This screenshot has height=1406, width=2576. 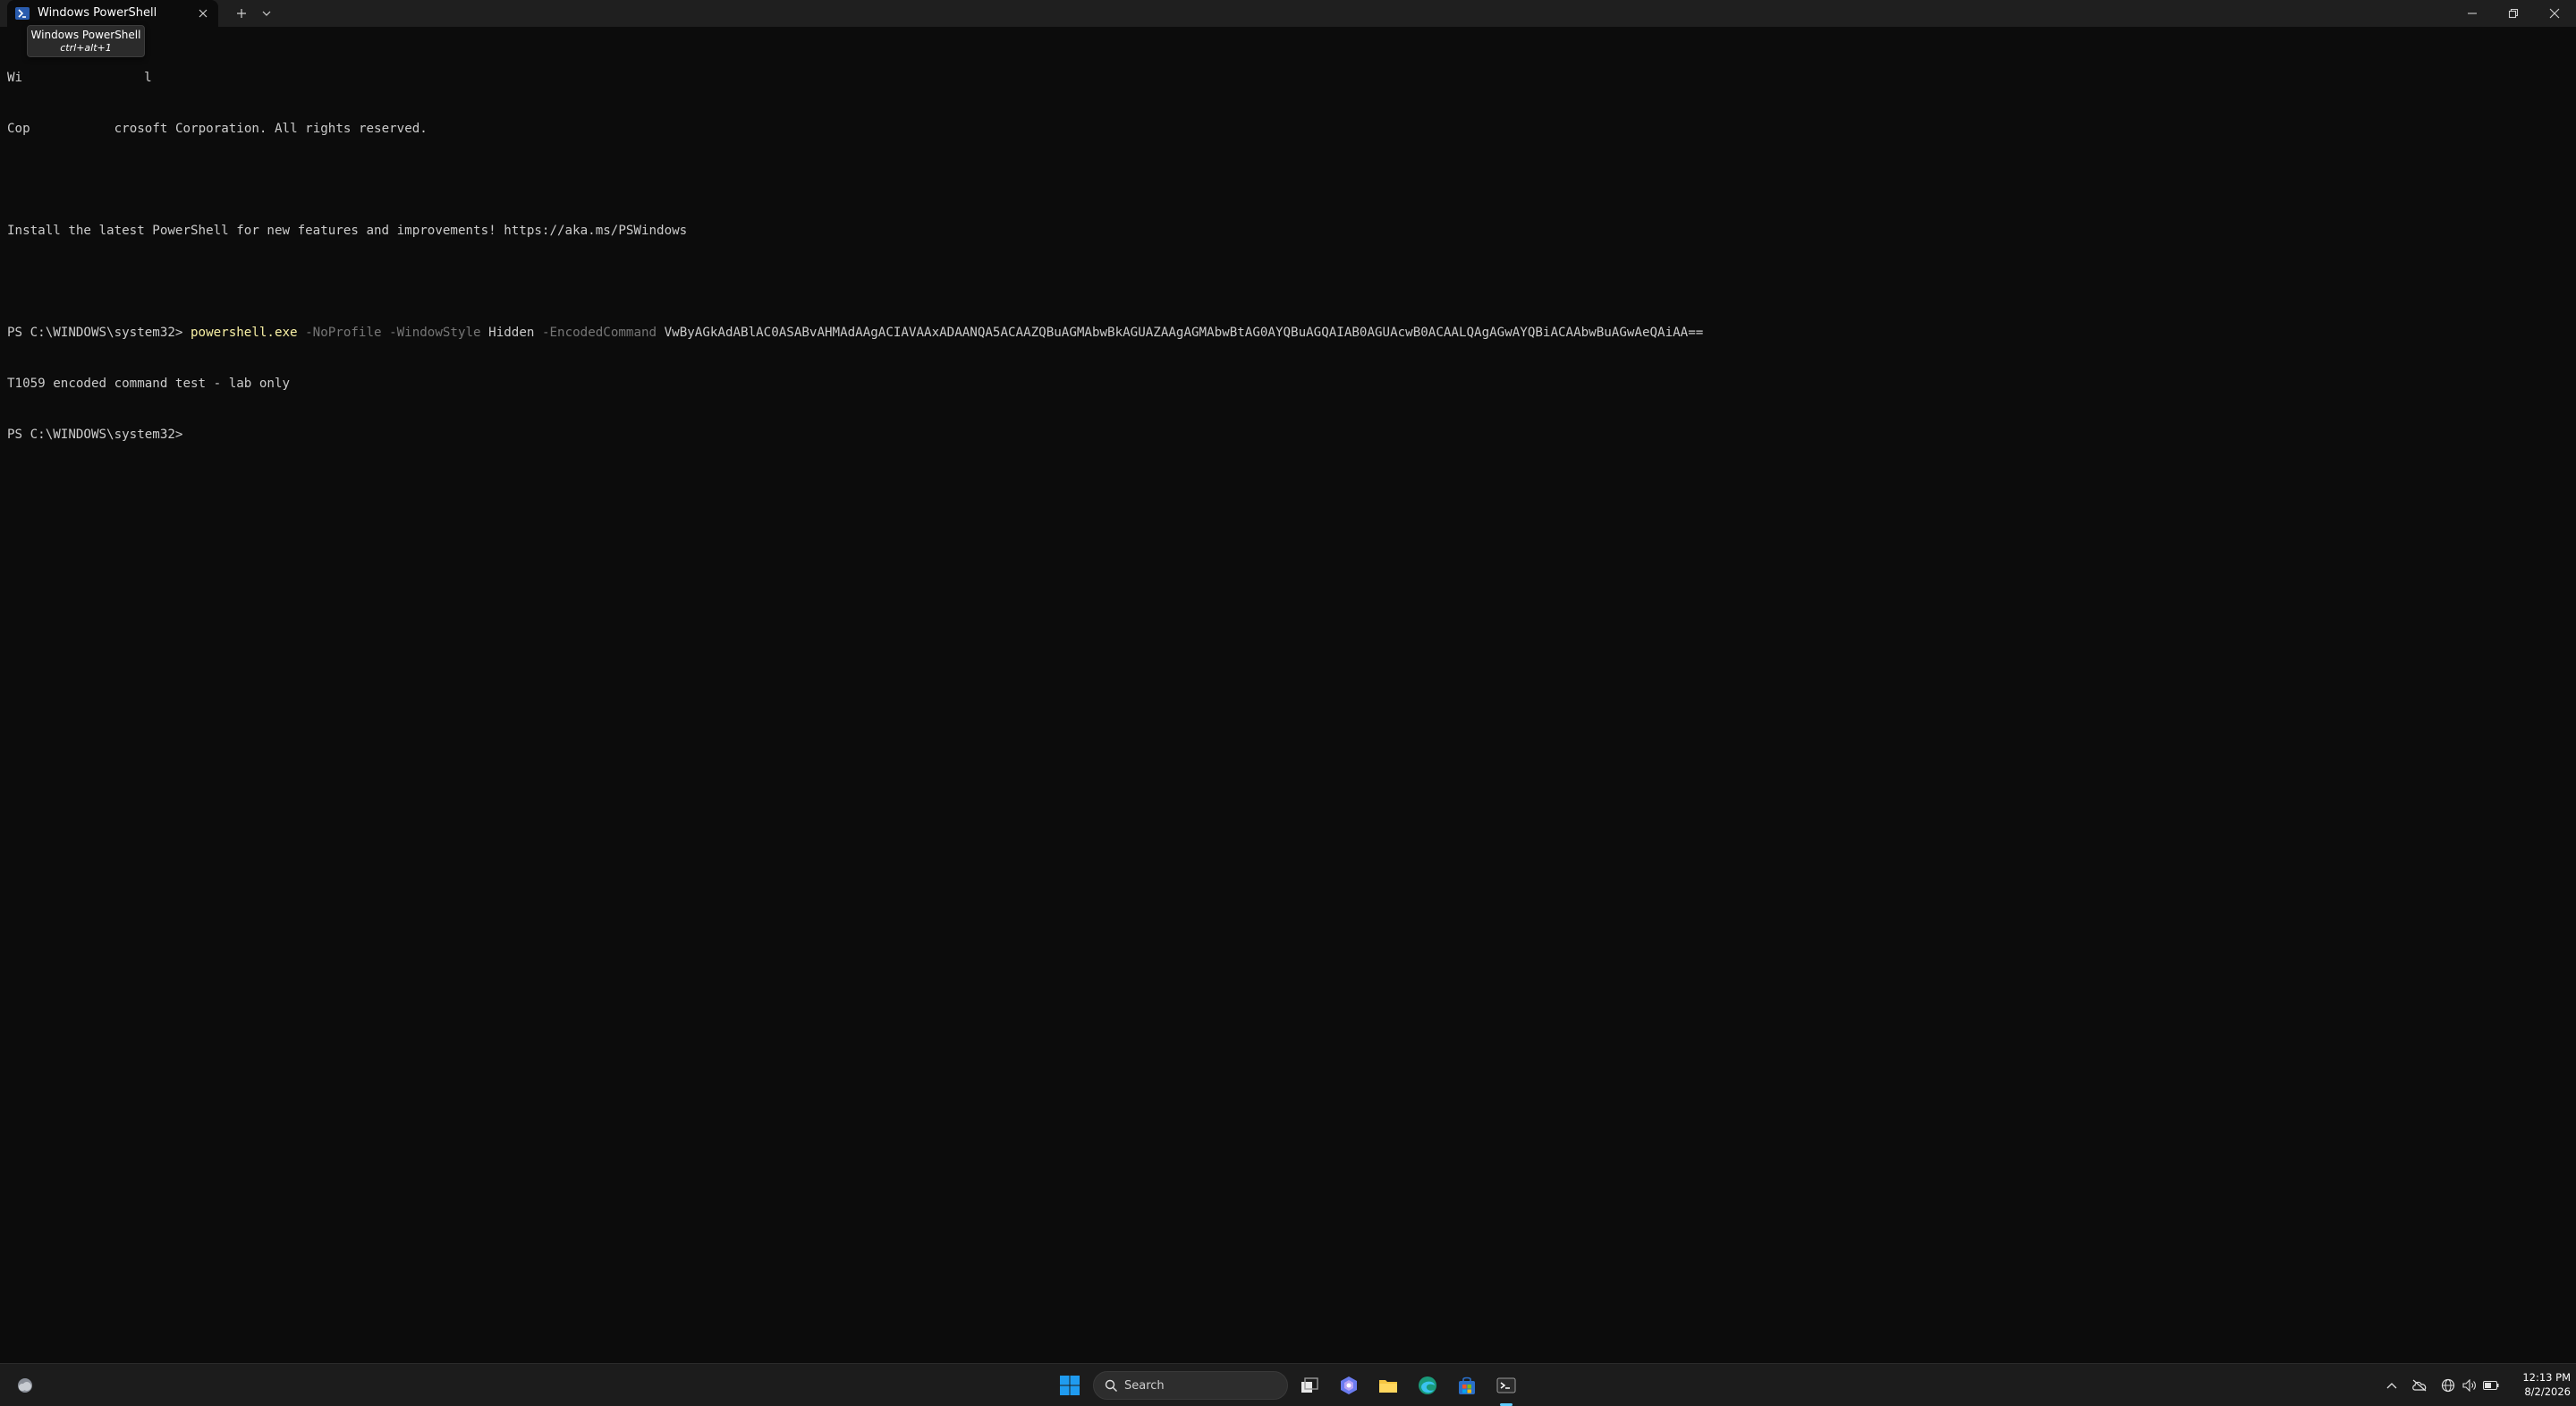 What do you see at coordinates (244, 333) in the screenshot?
I see `command: powershell.exe` at bounding box center [244, 333].